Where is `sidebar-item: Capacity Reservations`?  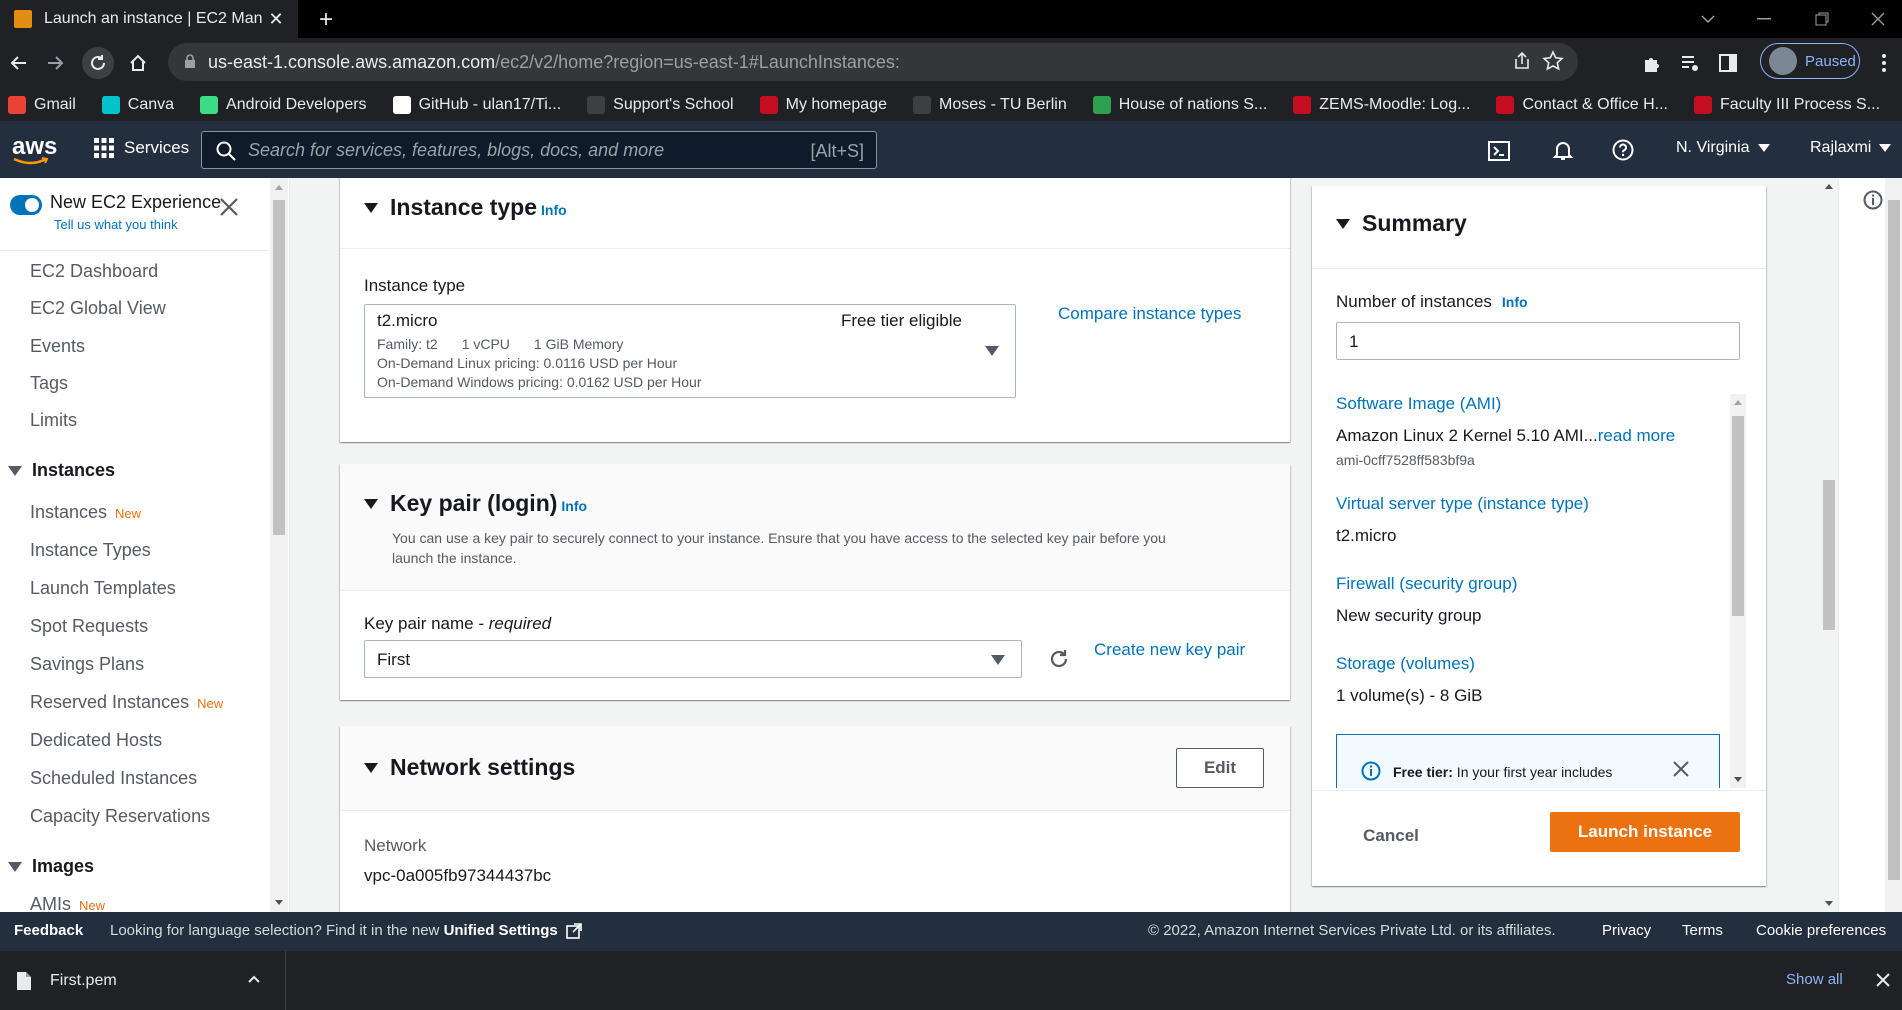 sidebar-item: Capacity Reservations is located at coordinates (120, 816).